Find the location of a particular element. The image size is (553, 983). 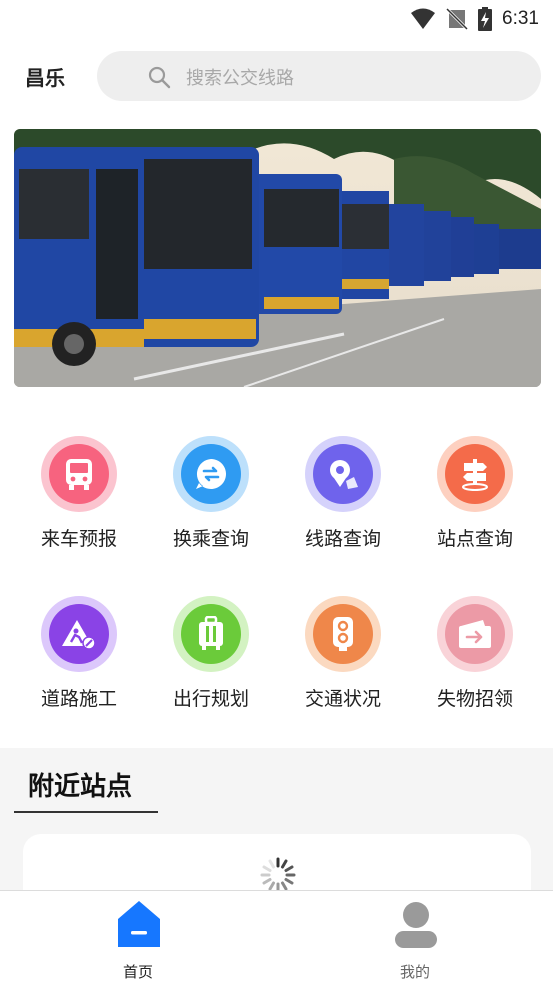

person-icon is located at coordinates (416, 925).